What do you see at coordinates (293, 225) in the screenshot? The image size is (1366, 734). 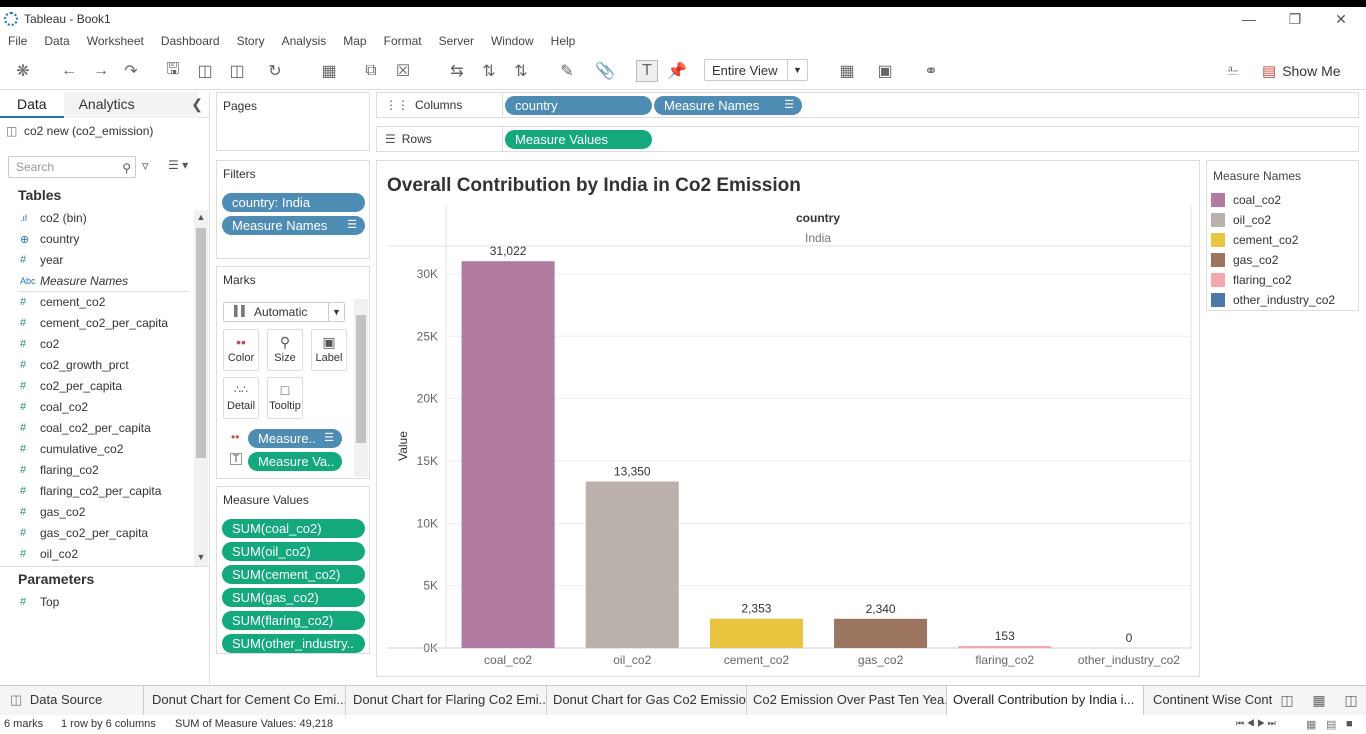 I see `filter-pill-measure-names: Measure Names ☰` at bounding box center [293, 225].